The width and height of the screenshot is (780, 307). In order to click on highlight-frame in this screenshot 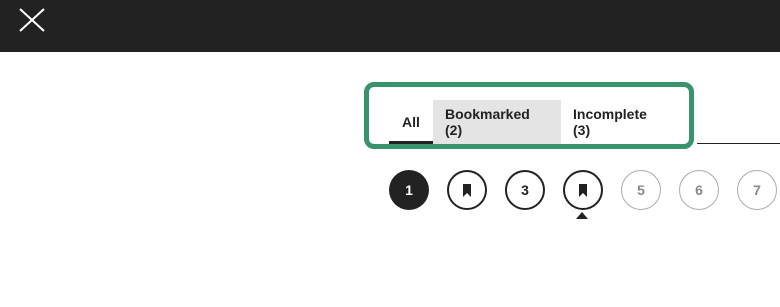, I will do `click(529, 115)`.